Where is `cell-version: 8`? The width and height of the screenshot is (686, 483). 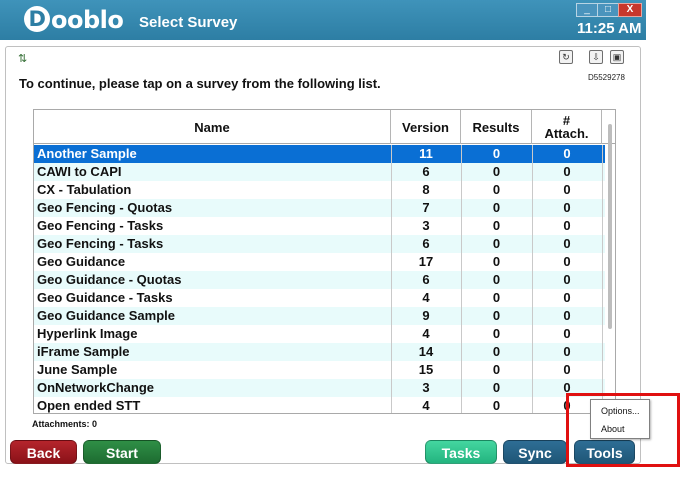
cell-version: 8 is located at coordinates (426, 189).